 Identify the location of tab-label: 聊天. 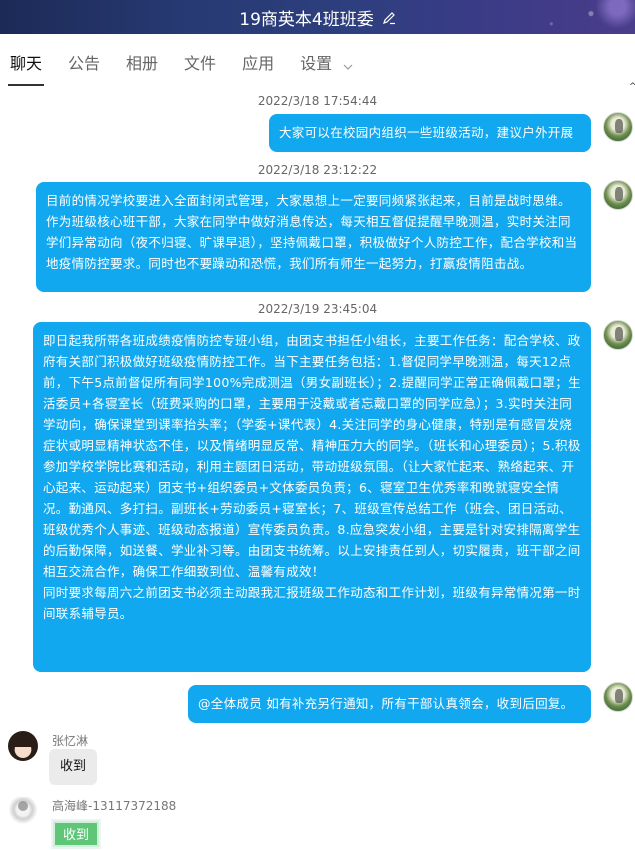
(26, 63).